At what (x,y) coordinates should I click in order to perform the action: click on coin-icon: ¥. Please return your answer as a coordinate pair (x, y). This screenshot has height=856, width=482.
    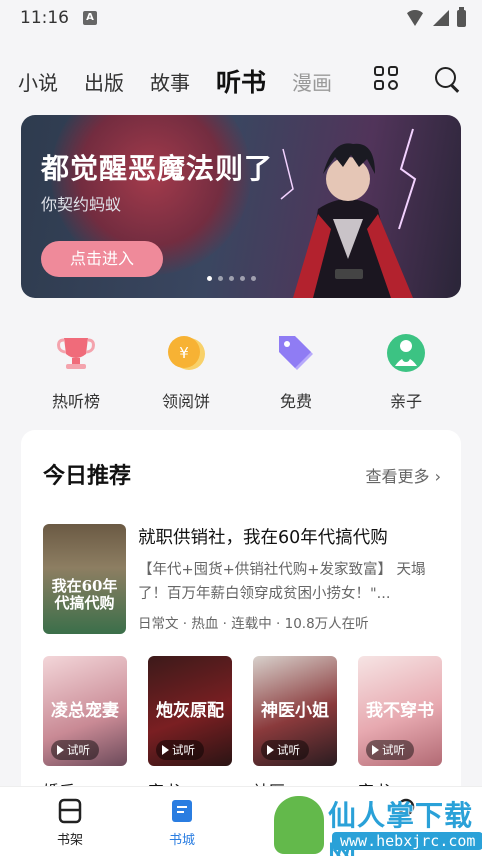
    Looking at the image, I should click on (186, 353).